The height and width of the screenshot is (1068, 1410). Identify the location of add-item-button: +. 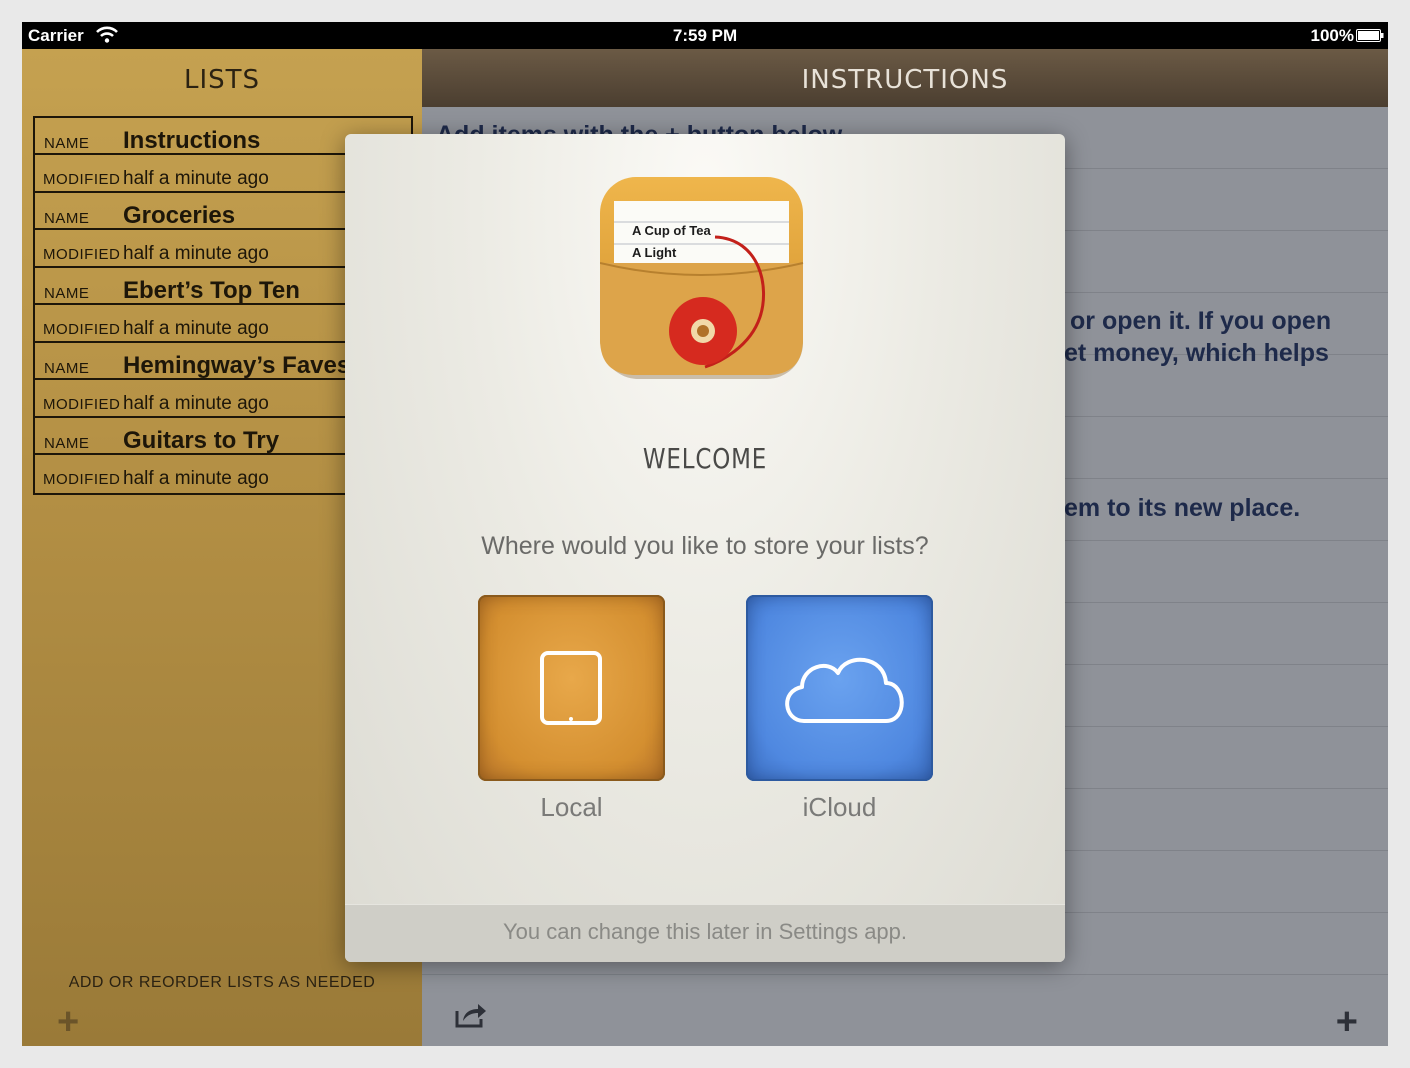
(1347, 1022).